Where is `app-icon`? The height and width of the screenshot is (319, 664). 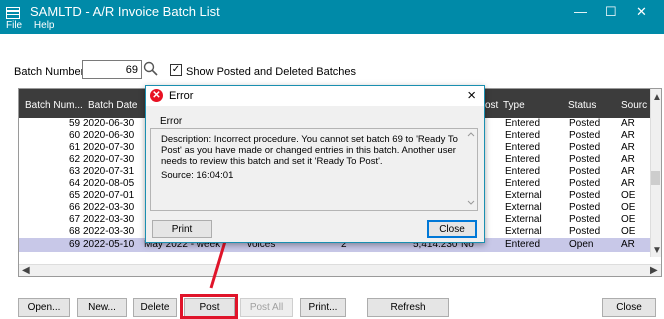
app-icon is located at coordinates (13, 13).